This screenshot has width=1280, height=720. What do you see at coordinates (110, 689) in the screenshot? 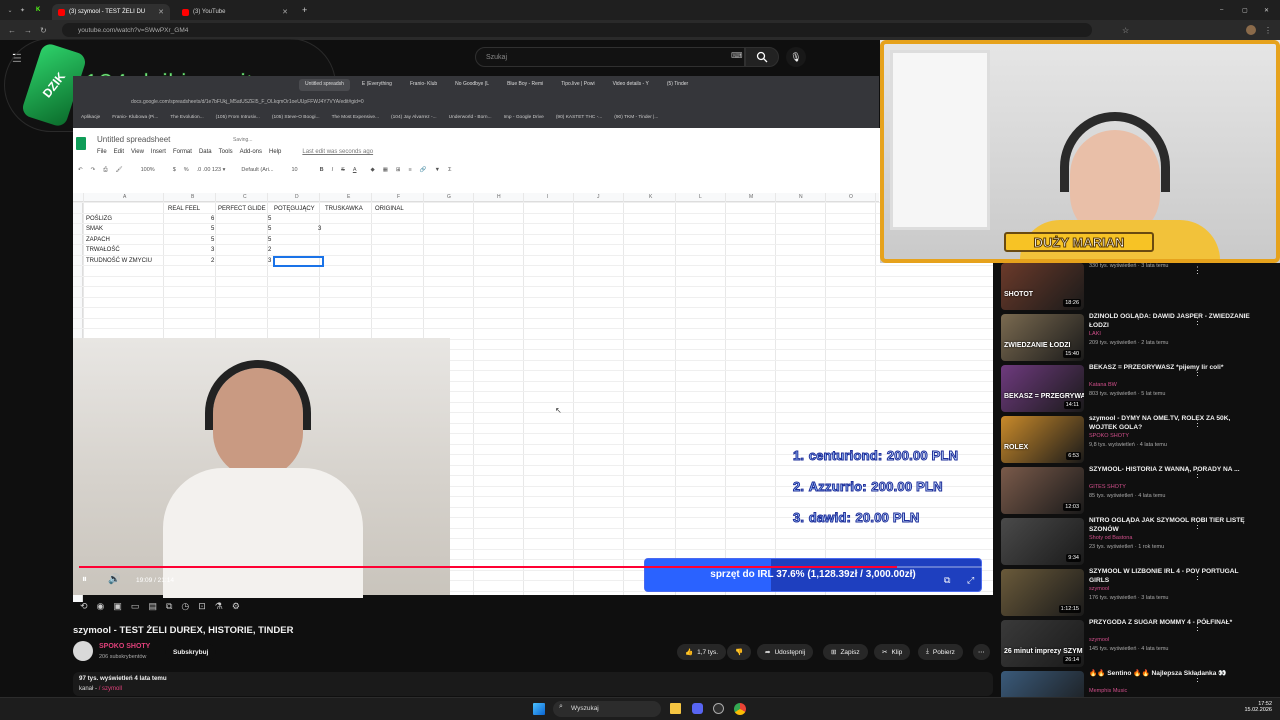
I see `desc-link: / szymoll` at bounding box center [110, 689].